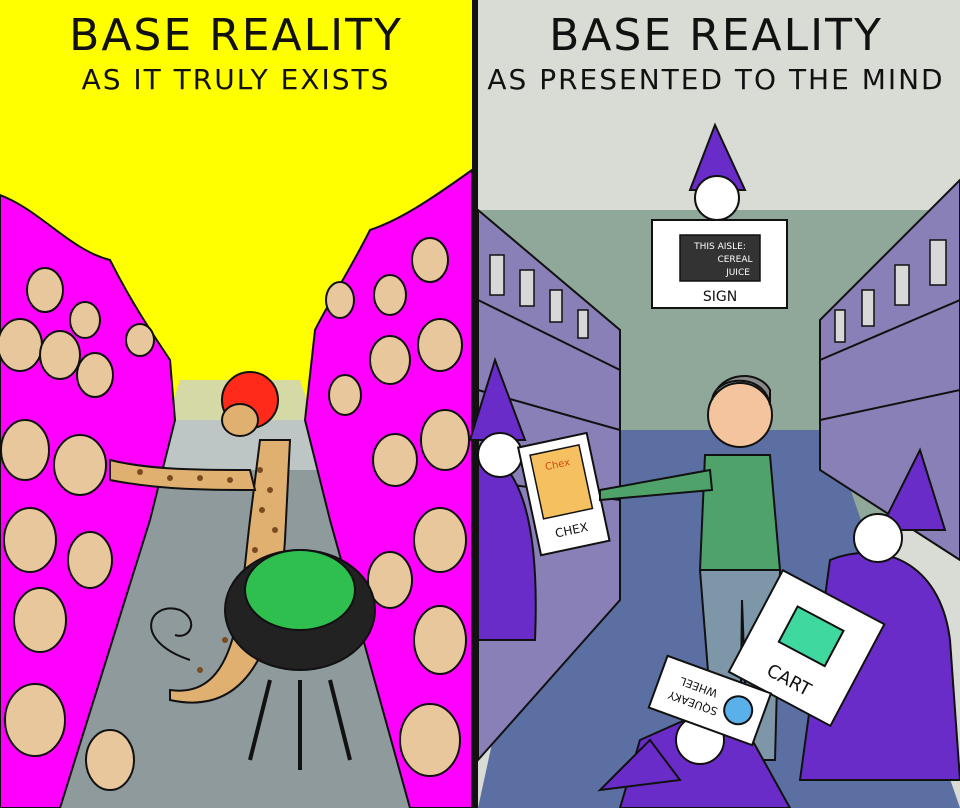 This screenshot has height=808, width=960. Describe the element at coordinates (716, 35) in the screenshot. I see `right-panel-title: BASE REALITY` at that location.